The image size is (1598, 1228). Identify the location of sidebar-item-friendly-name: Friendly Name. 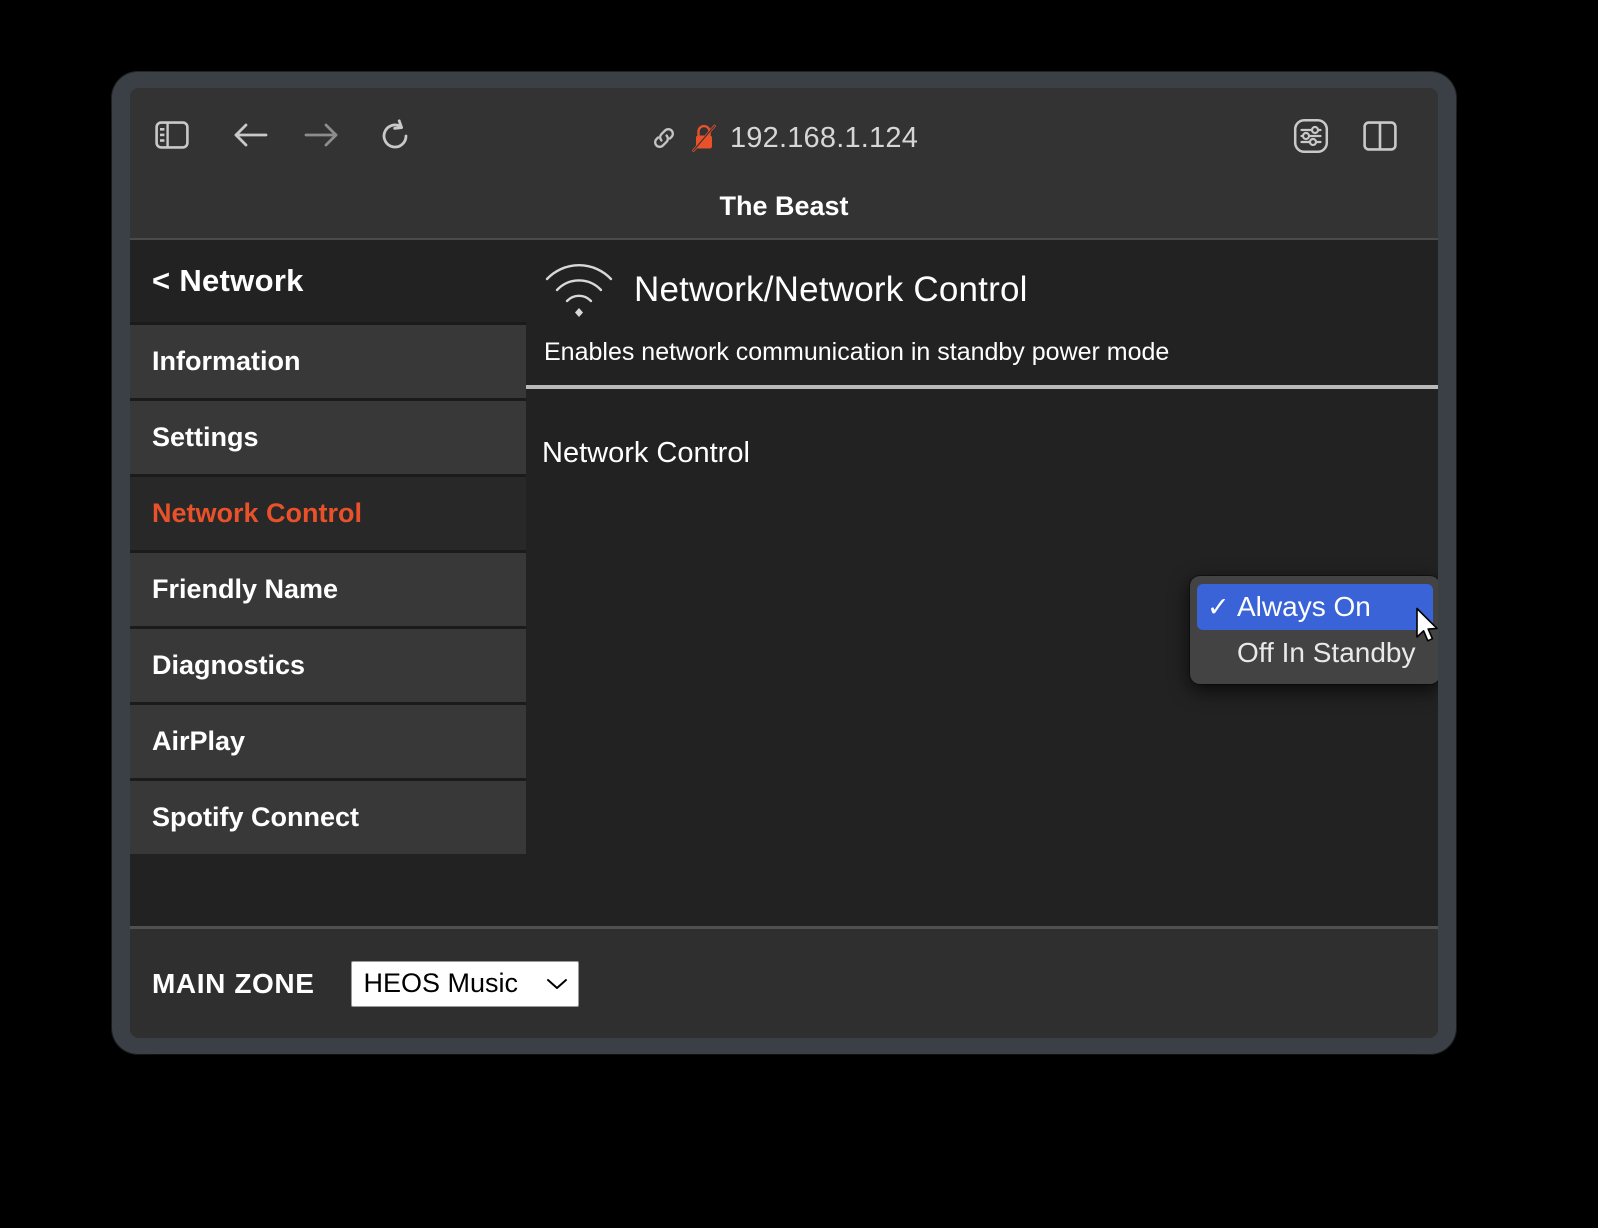
(328, 588).